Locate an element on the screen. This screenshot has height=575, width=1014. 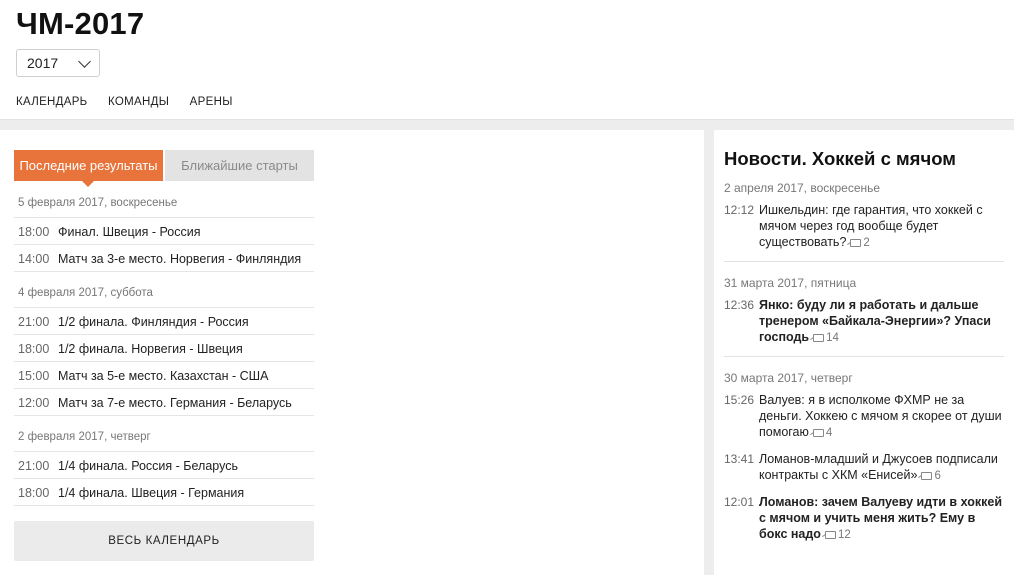
comment-count-value: 12 is located at coordinates (844, 535).